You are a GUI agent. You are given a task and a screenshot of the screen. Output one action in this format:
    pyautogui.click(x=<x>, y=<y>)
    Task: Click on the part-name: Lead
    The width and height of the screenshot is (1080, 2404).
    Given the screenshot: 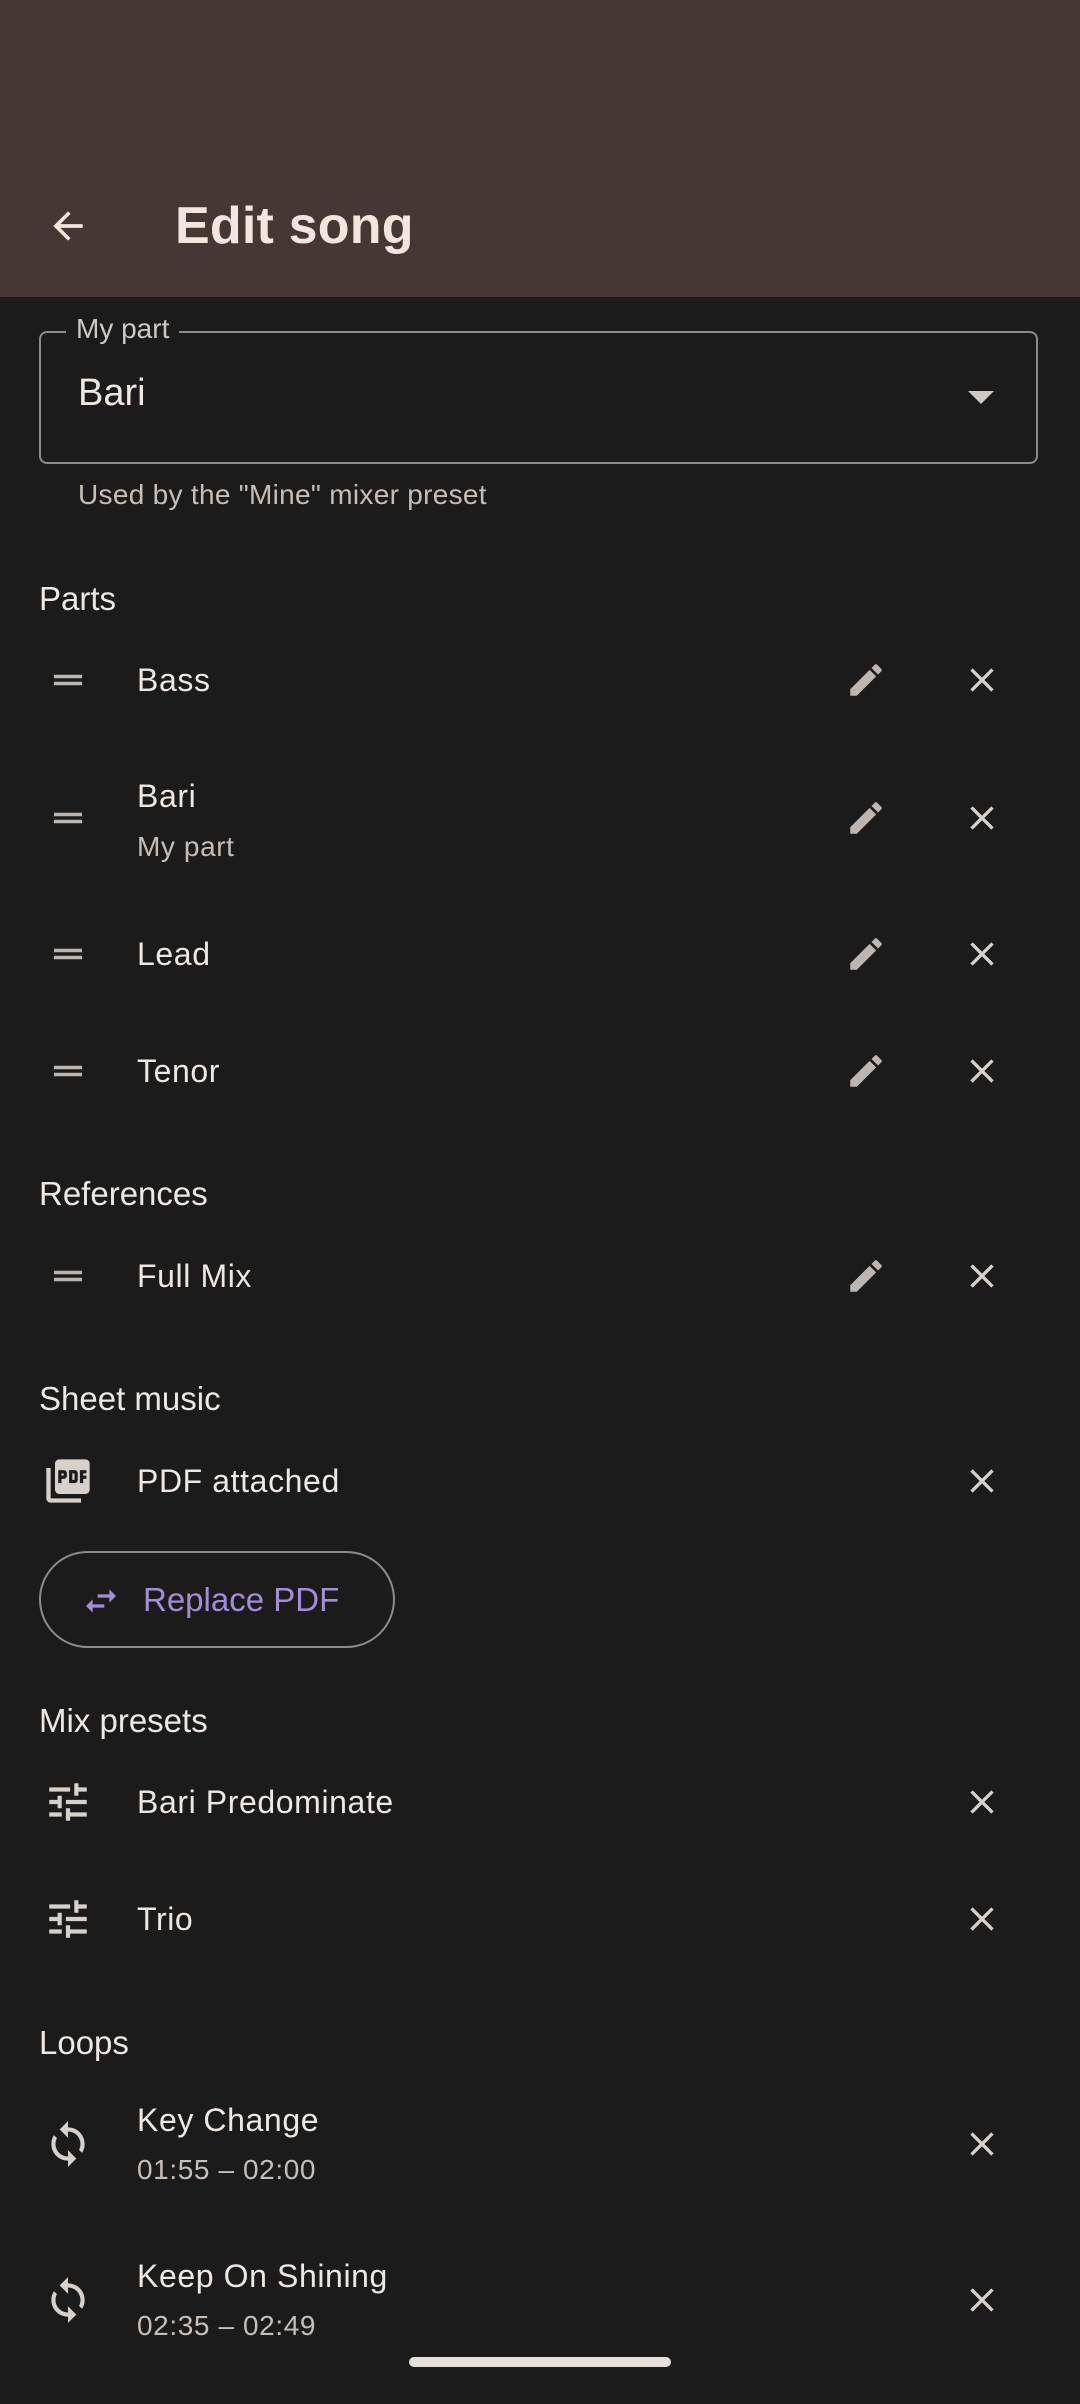 What is the action you would take?
    pyautogui.click(x=174, y=954)
    